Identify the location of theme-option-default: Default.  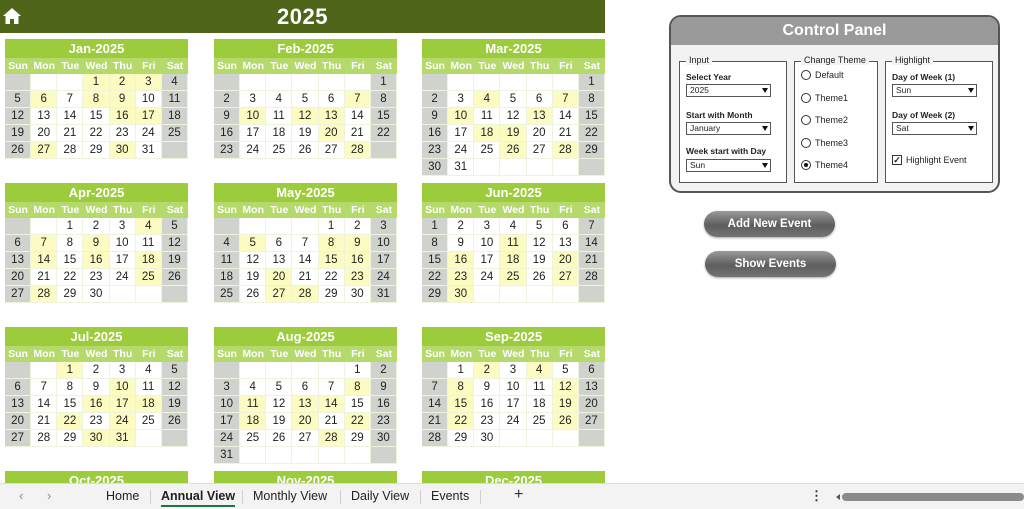
(822, 75).